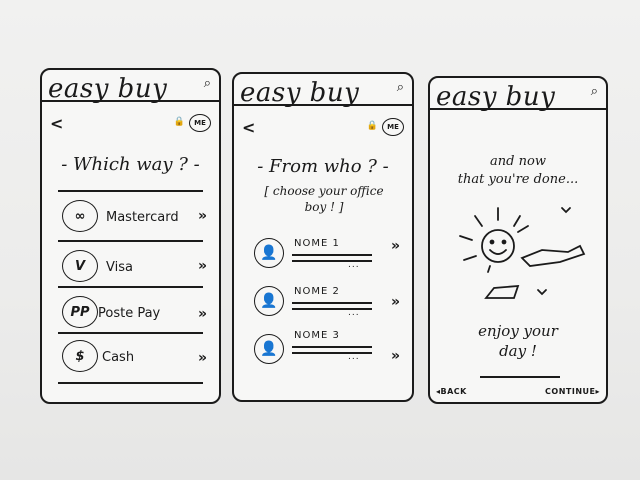 The height and width of the screenshot is (480, 640). Describe the element at coordinates (323, 166) in the screenshot. I see `page-title: - From who ? -` at that location.